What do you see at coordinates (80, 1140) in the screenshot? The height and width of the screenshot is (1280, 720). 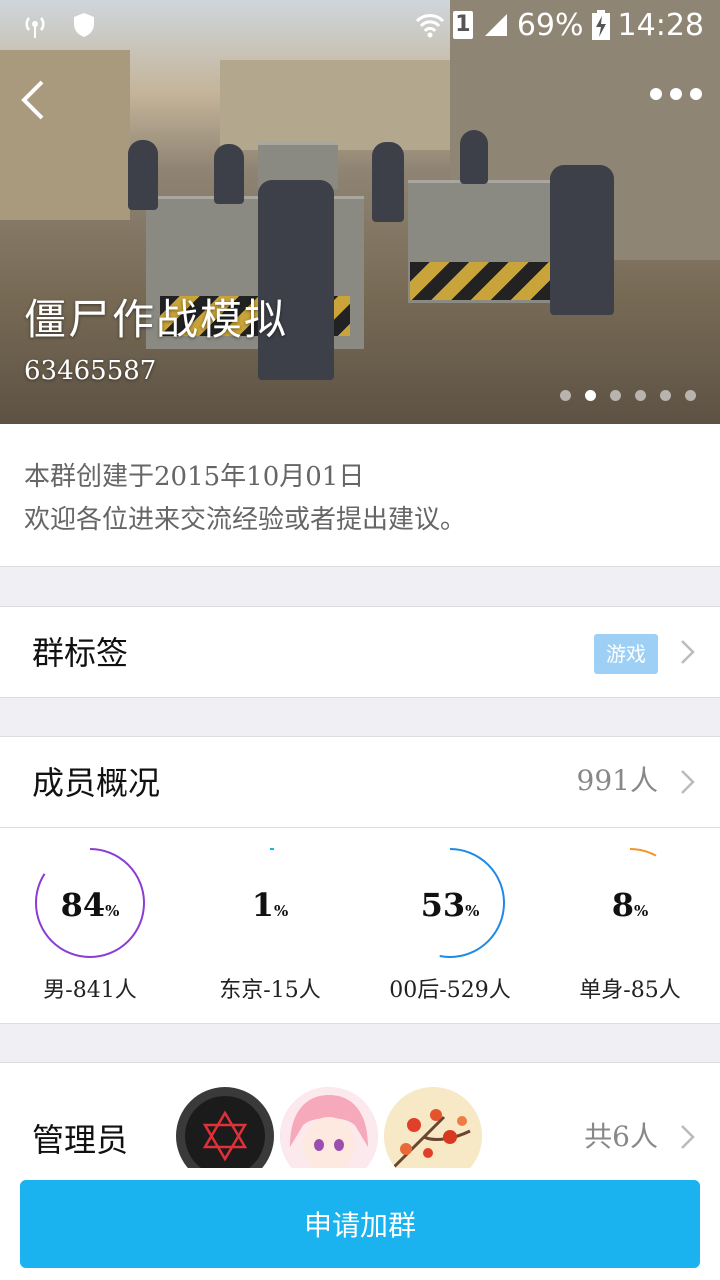 I see `admins-label: 管理员` at bounding box center [80, 1140].